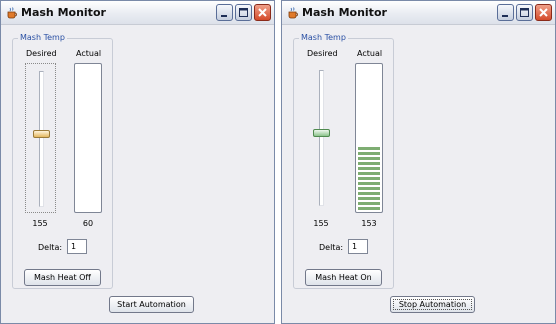  I want to click on automation-button: Start Automation, so click(151, 304).